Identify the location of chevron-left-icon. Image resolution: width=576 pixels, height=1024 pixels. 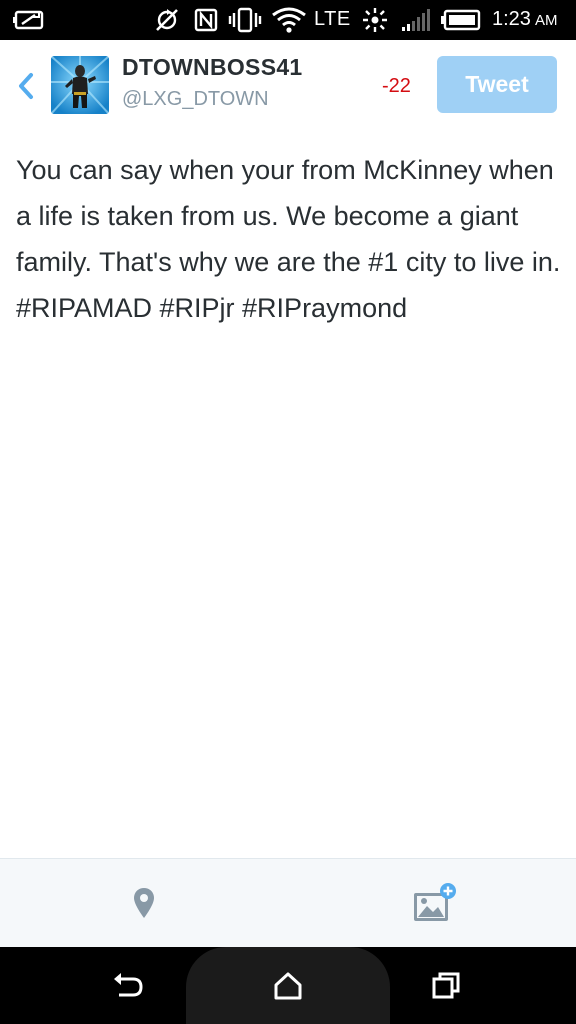
(26, 86).